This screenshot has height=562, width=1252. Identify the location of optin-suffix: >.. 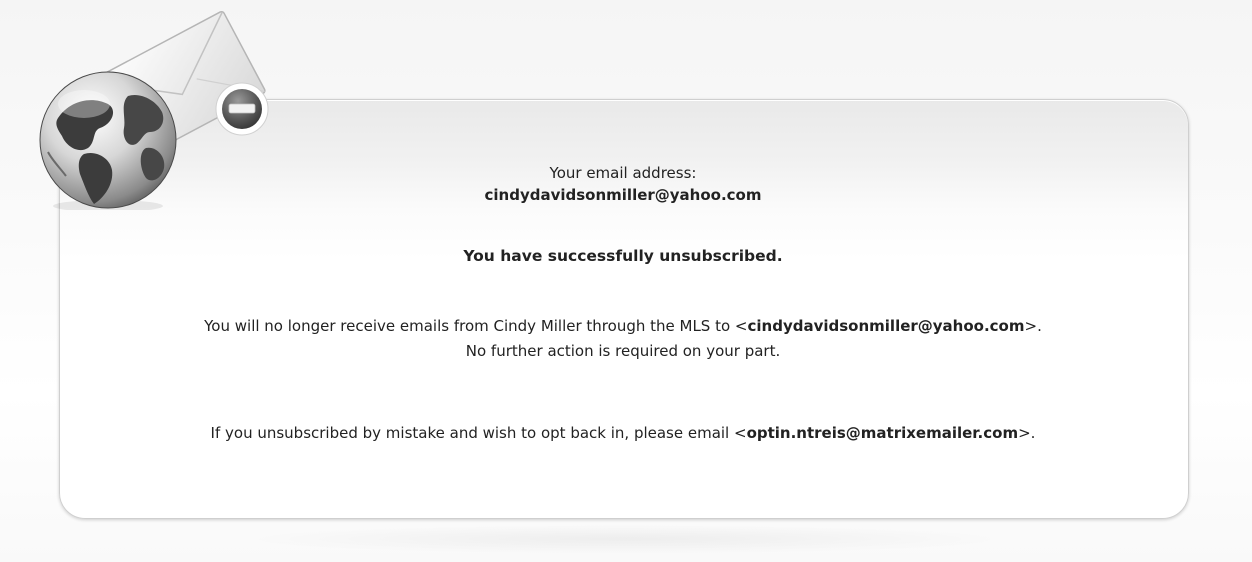
(1027, 433).